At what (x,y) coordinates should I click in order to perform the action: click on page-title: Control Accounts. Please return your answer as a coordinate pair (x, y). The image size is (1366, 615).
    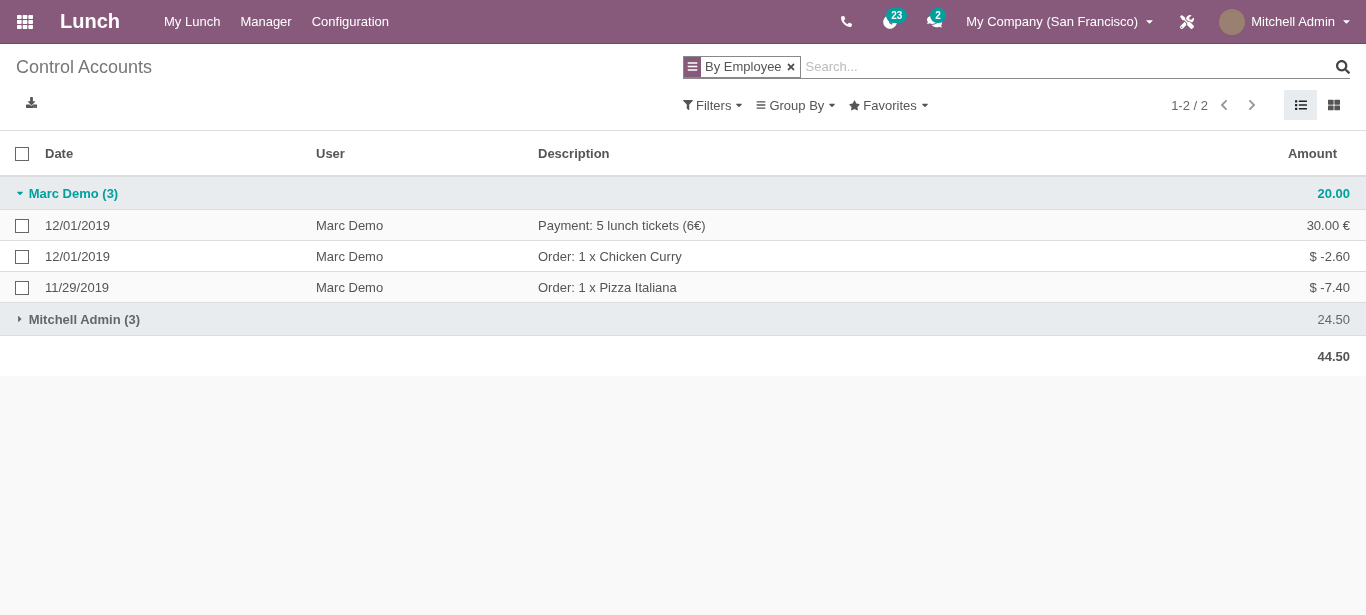
    Looking at the image, I should click on (85, 67).